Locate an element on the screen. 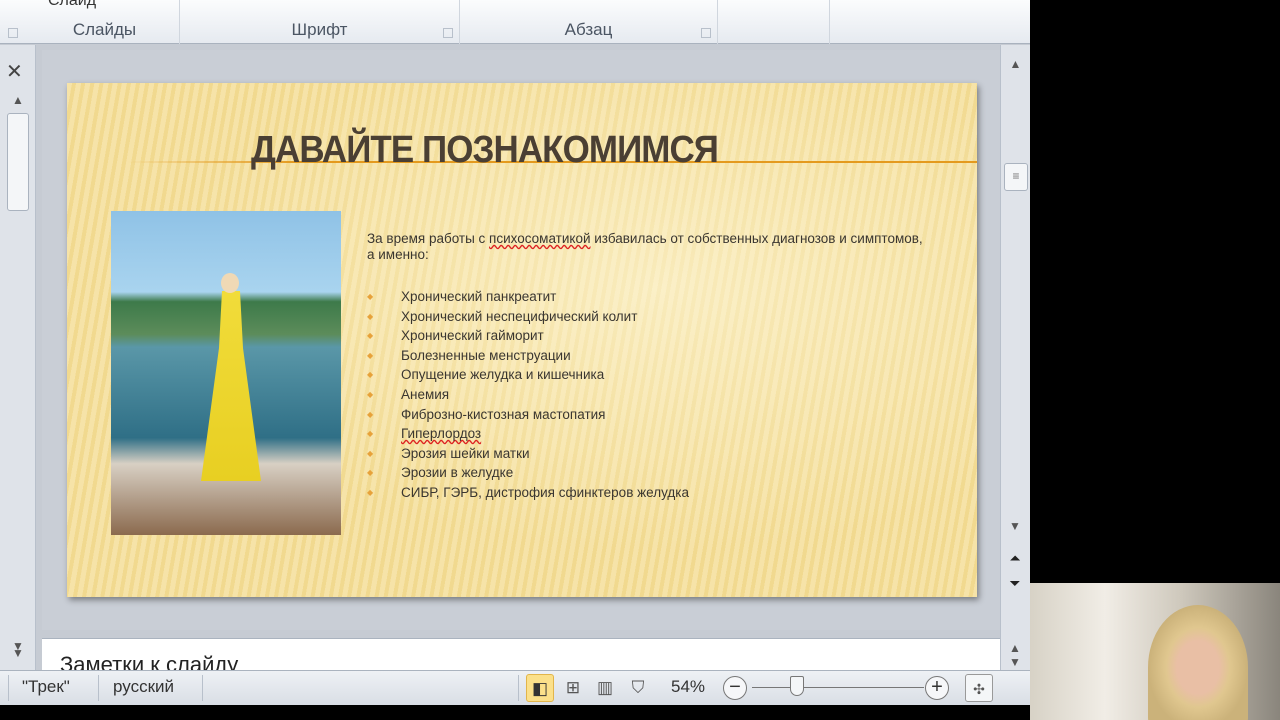 This screenshot has height=720, width=1280. scroll-thumb is located at coordinates (18, 162).